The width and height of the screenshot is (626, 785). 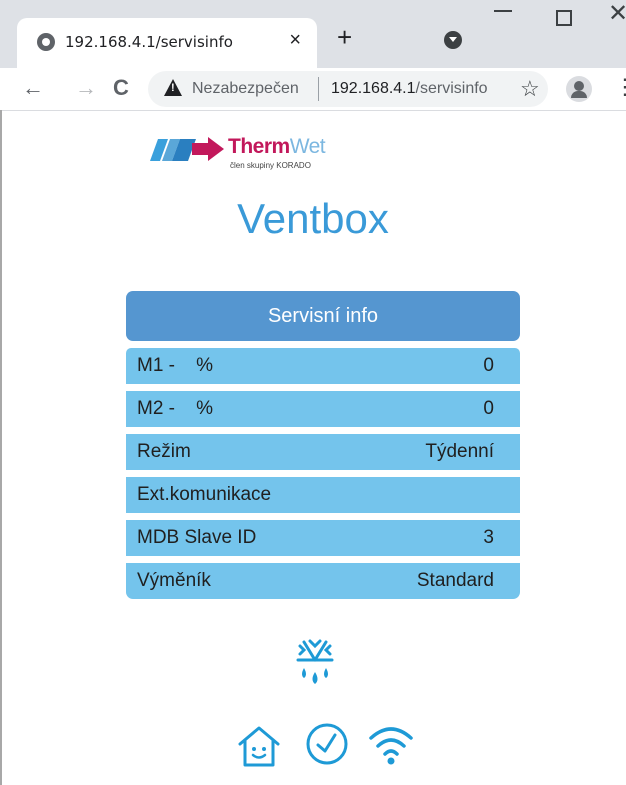 I want to click on url-path: /servisinfo, so click(x=451, y=88).